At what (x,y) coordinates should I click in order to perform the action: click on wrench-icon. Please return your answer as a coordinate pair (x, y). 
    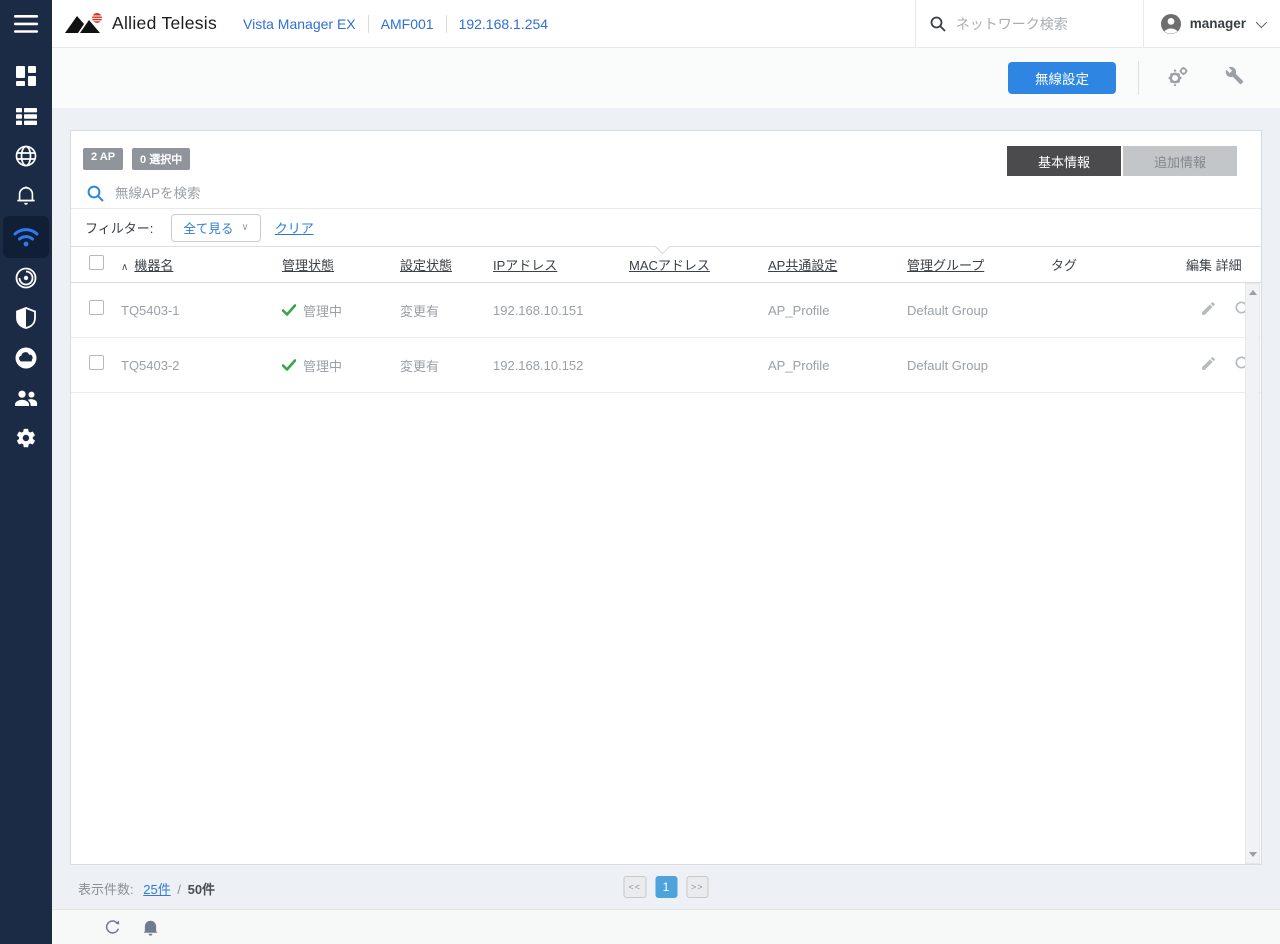
    Looking at the image, I should click on (1234, 78).